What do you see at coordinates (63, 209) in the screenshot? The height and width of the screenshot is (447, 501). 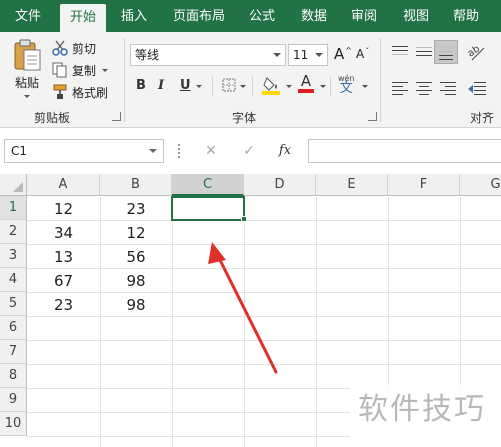 I see `cell-a1: 12` at bounding box center [63, 209].